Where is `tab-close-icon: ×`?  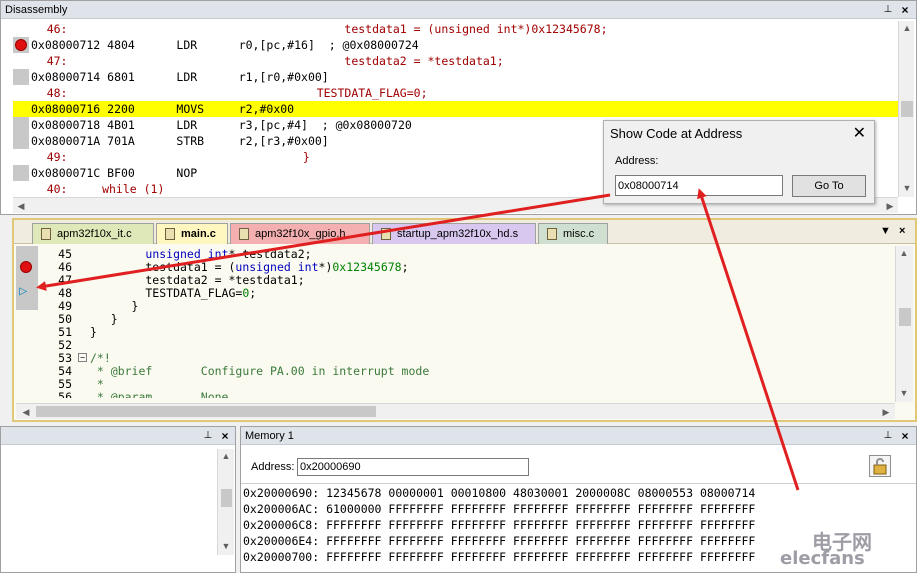 tab-close-icon: × is located at coordinates (902, 231).